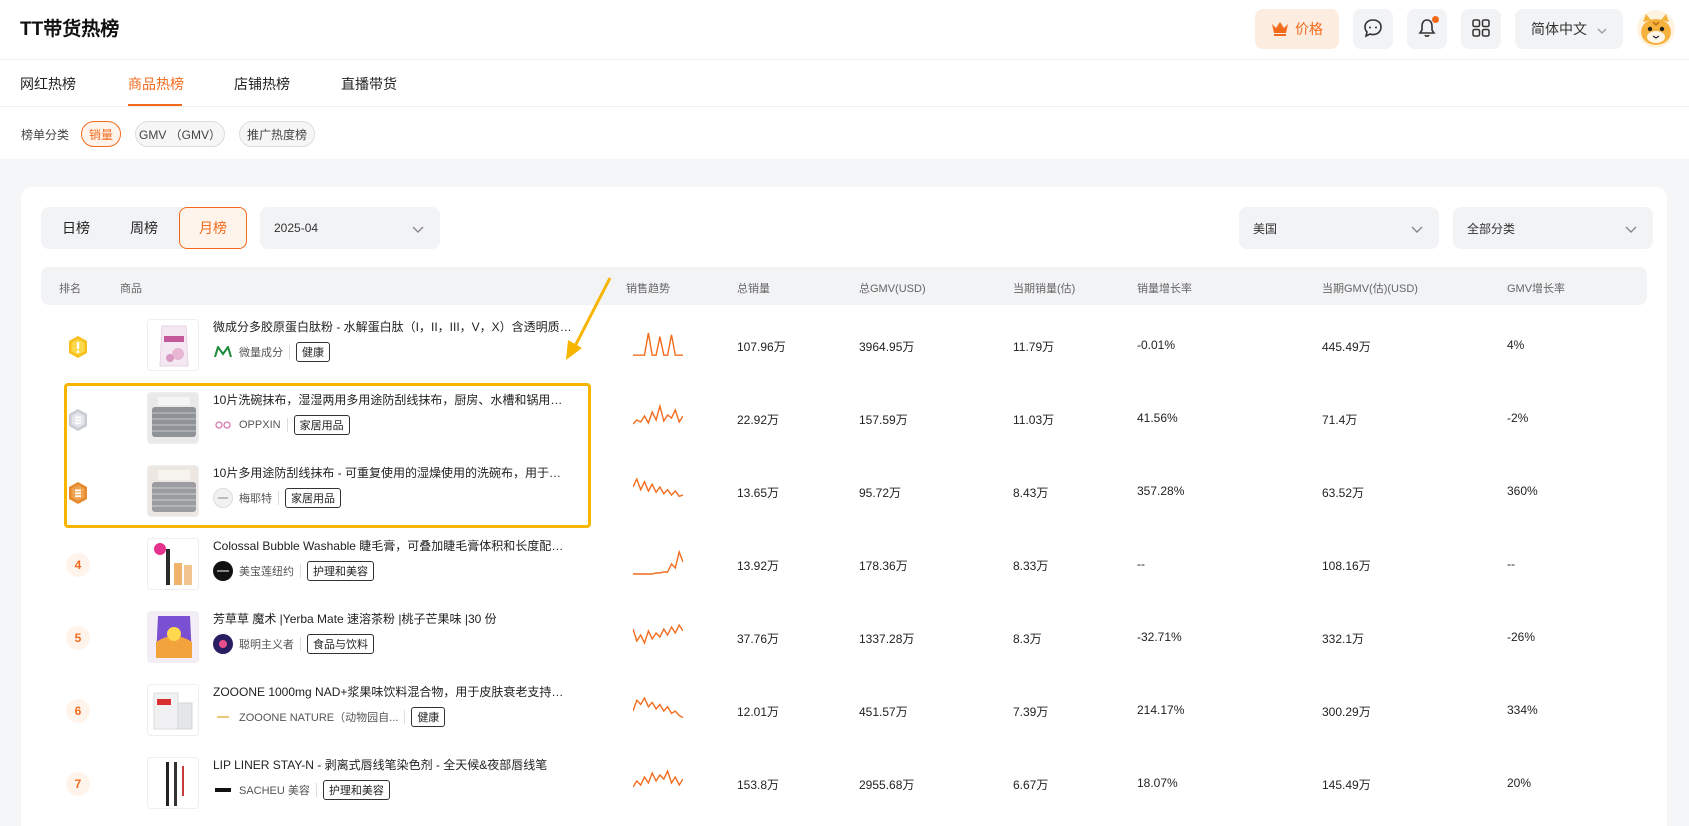  I want to click on shop-name: 聪明主义者, so click(266, 644).